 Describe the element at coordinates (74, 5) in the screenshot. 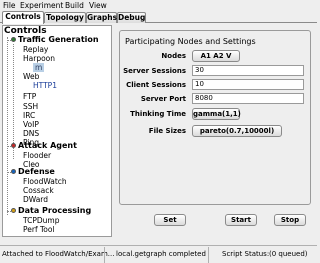

I see `menu-build: Build` at that location.